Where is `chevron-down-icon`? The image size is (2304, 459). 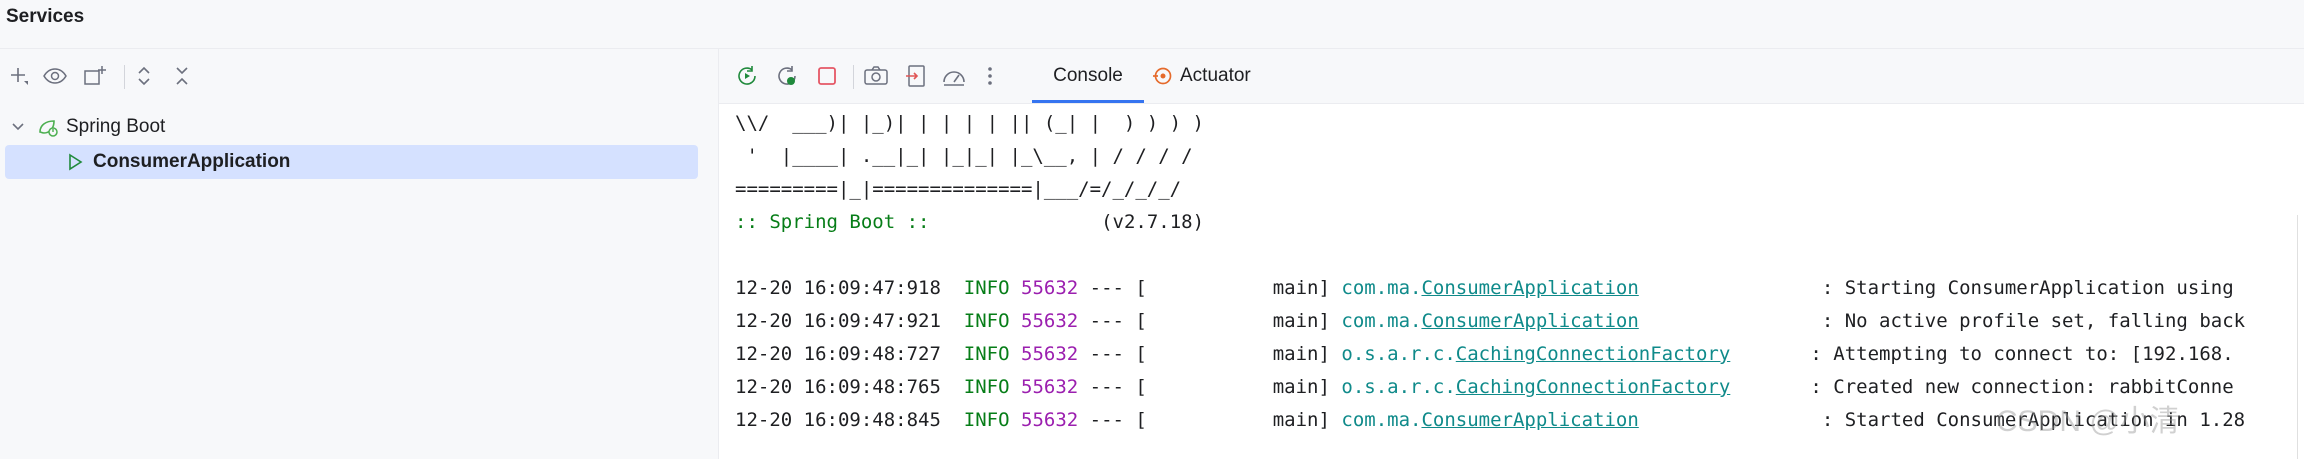 chevron-down-icon is located at coordinates (20, 127).